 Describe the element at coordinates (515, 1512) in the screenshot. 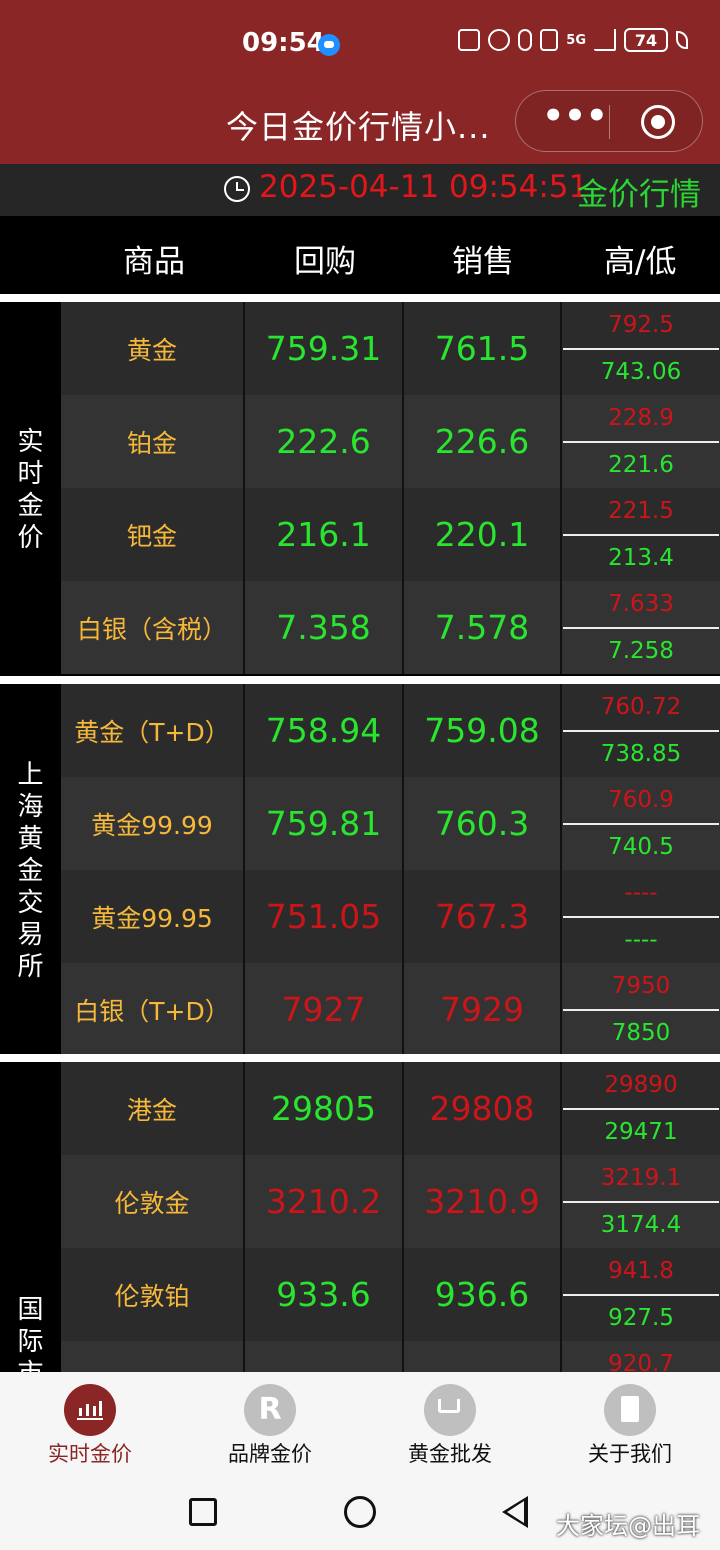

I see `back-button` at that location.